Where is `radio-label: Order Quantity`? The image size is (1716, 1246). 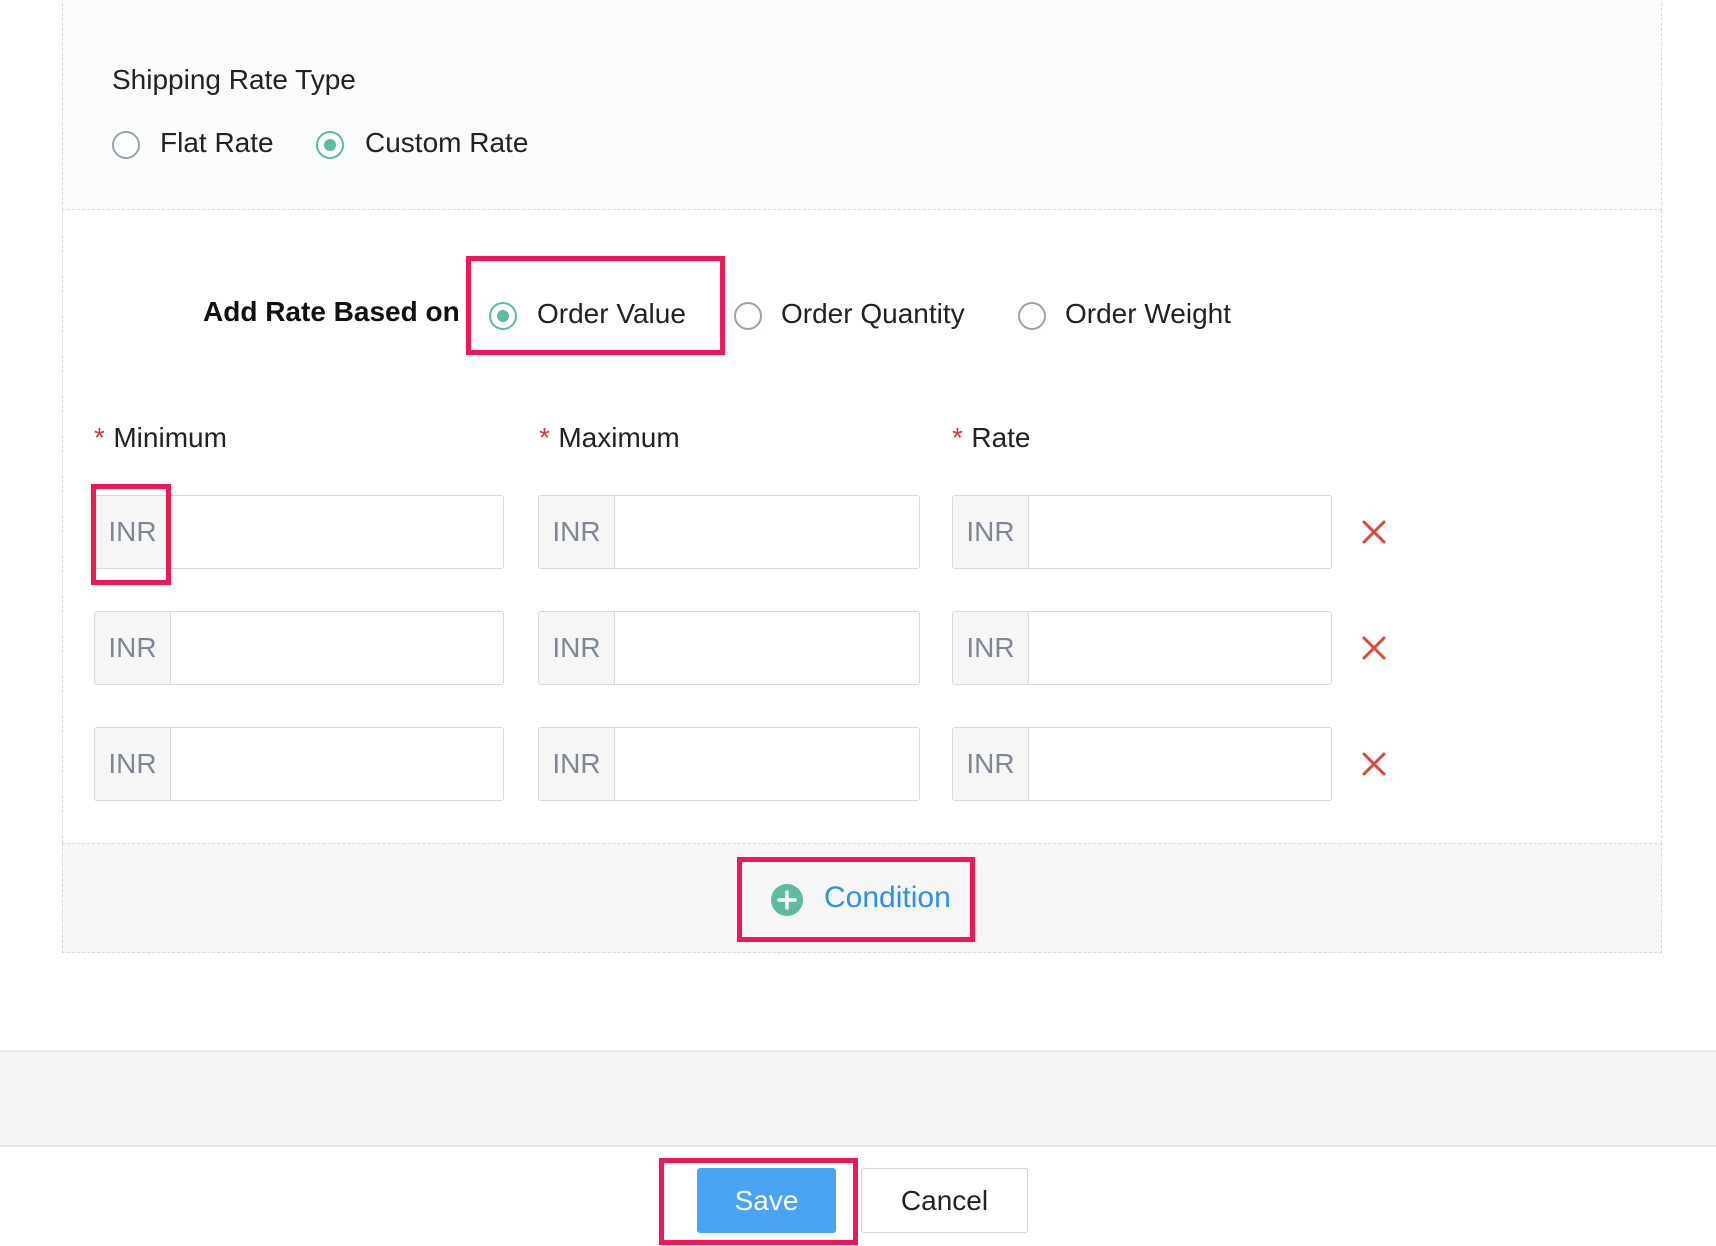
radio-label: Order Quantity is located at coordinates (873, 313).